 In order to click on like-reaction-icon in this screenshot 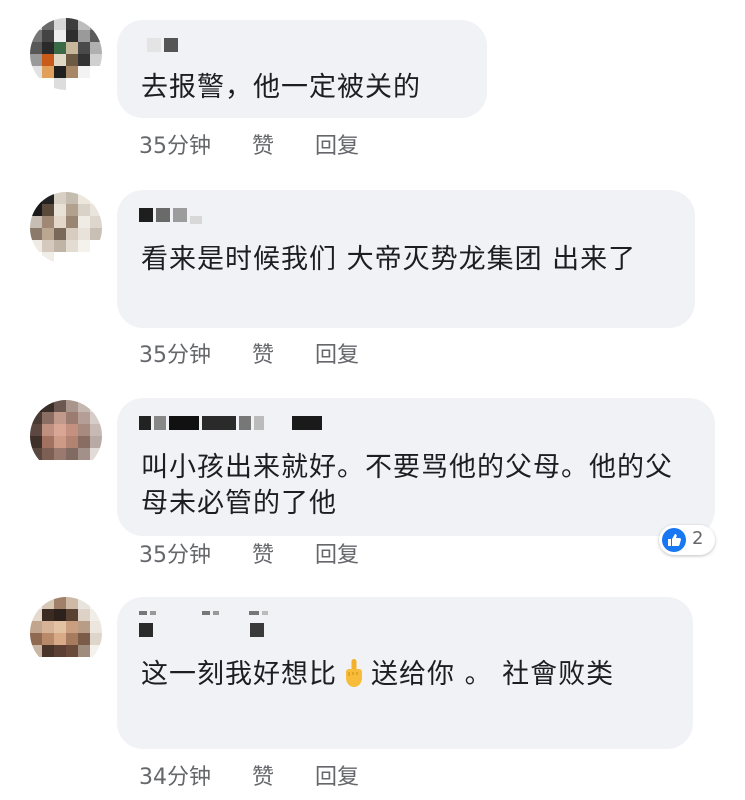, I will do `click(674, 540)`.